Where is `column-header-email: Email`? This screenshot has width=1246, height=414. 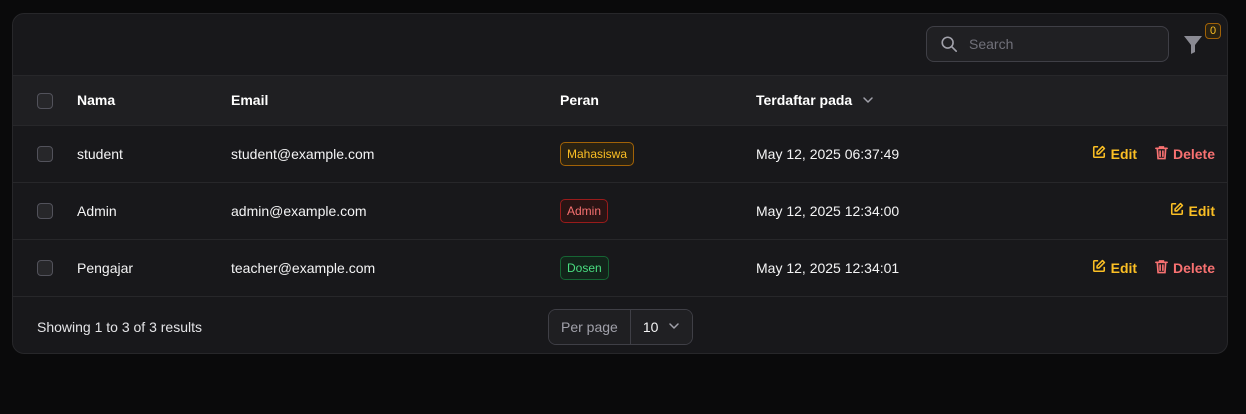
column-header-email: Email is located at coordinates (250, 100).